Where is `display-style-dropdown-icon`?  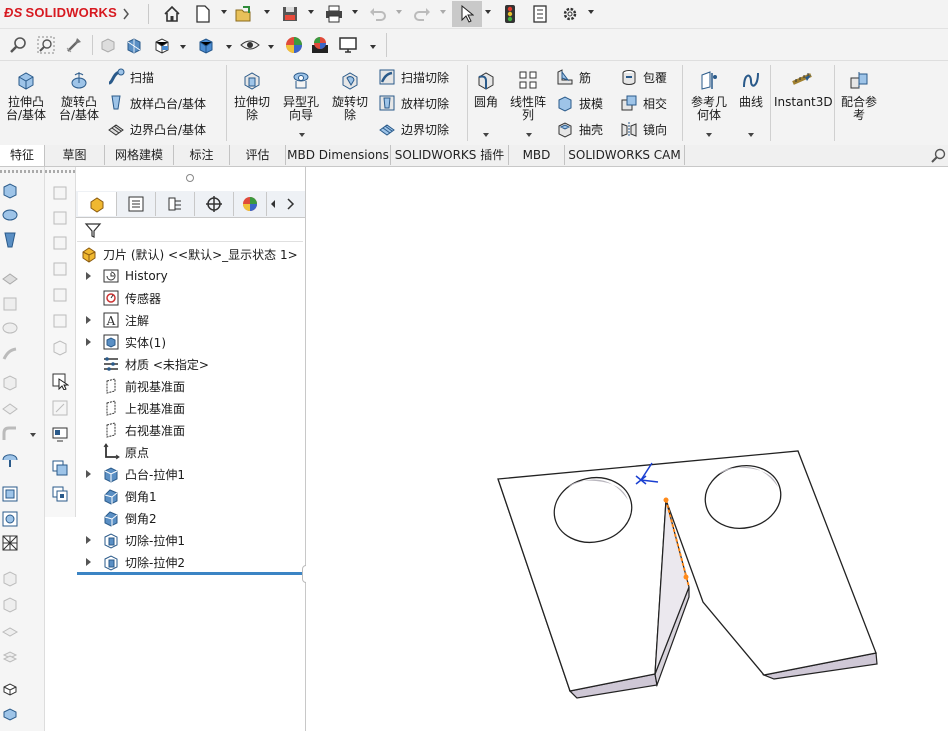
display-style-dropdown-icon is located at coordinates (229, 47).